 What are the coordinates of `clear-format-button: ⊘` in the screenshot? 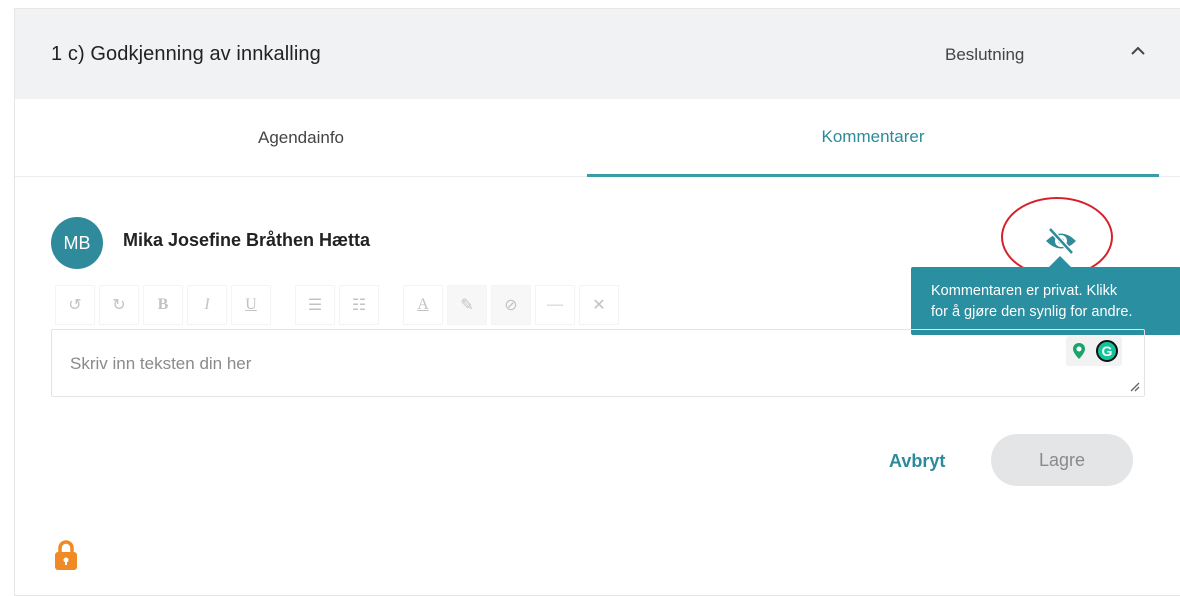 It's located at (511, 305).